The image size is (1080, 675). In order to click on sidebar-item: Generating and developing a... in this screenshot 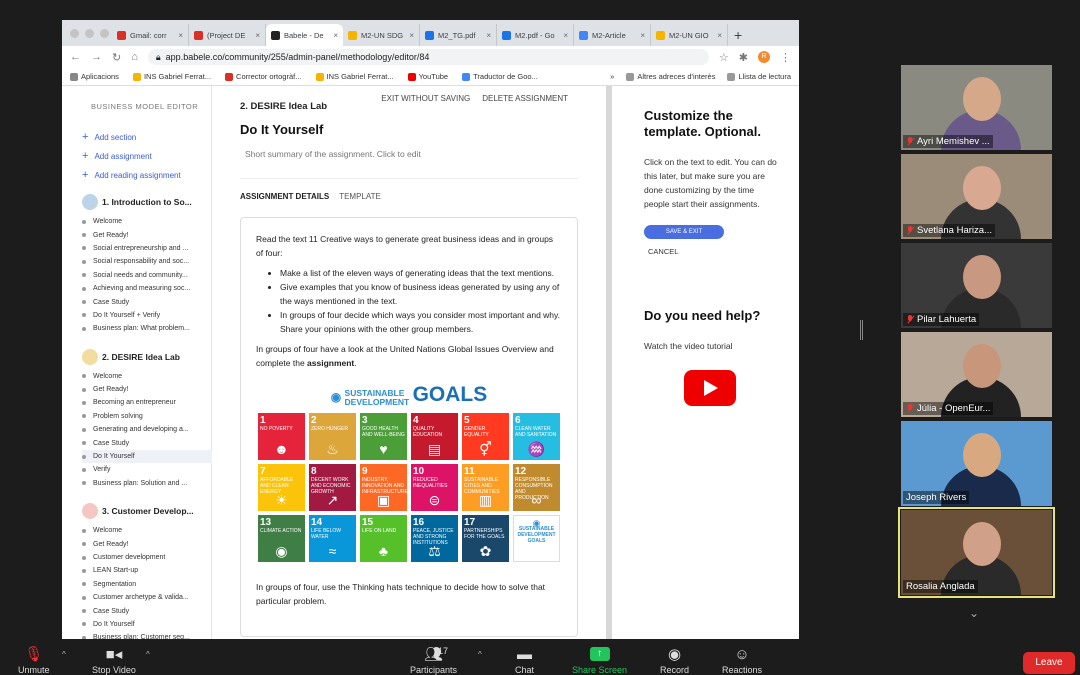, I will do `click(147, 429)`.